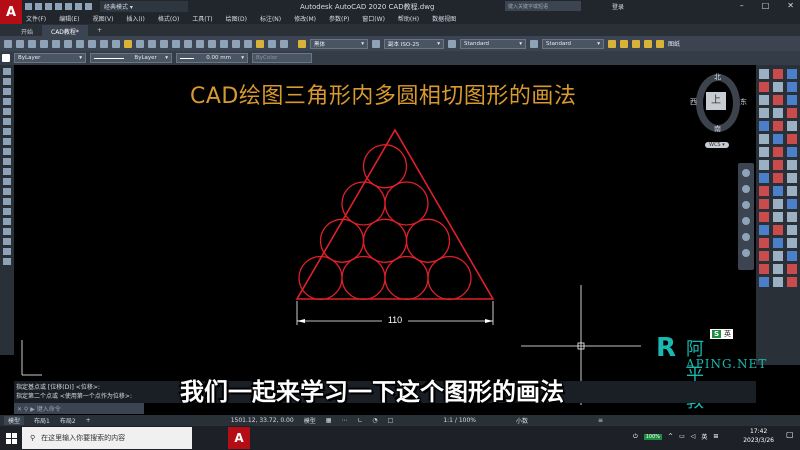 The width and height of the screenshot is (800, 450). What do you see at coordinates (746, 253) in the screenshot?
I see `navbar-menu-icon` at bounding box center [746, 253].